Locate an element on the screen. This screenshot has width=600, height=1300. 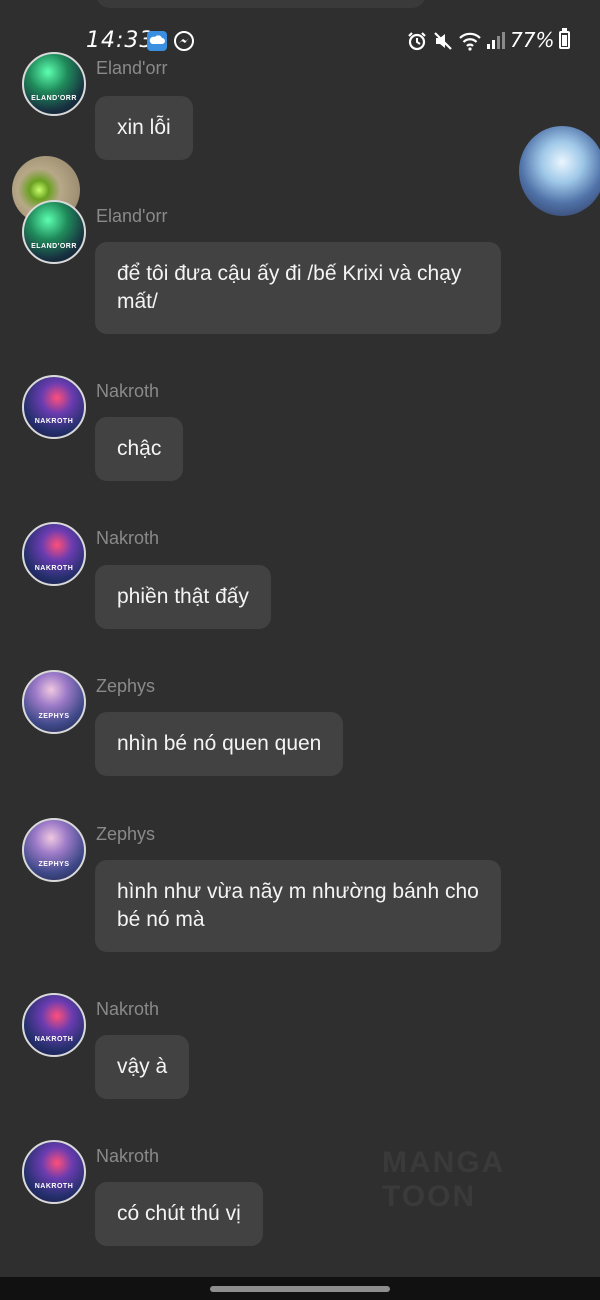
status-time: 14:33 is located at coordinates (120, 40).